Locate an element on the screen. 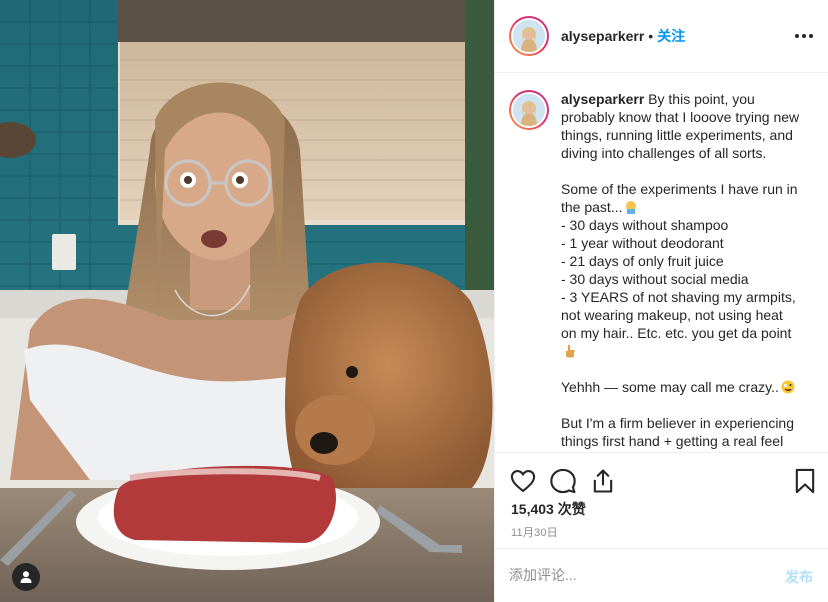 This screenshot has height=602, width=828. share-icon is located at coordinates (603, 481).